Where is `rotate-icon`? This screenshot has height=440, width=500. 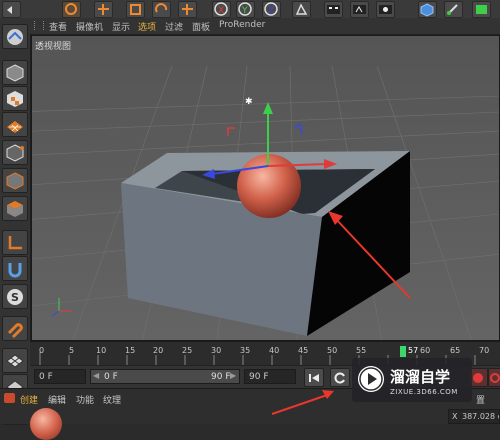 rotate-icon is located at coordinates (161, 9).